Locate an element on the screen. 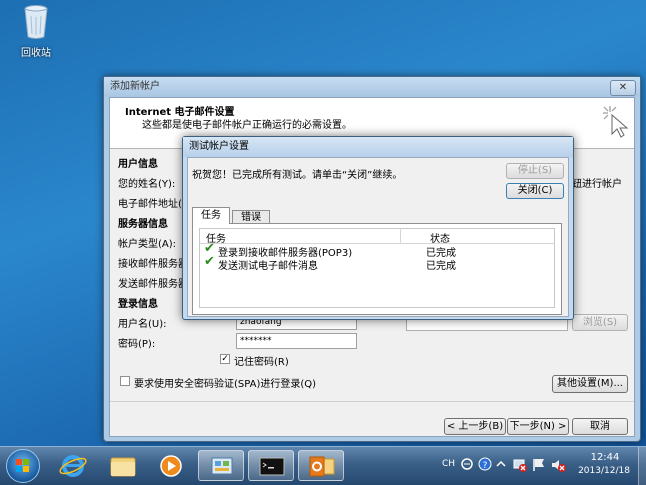 Image resolution: width=646 pixels, height=485 pixels. control-panel-icon is located at coordinates (222, 466).